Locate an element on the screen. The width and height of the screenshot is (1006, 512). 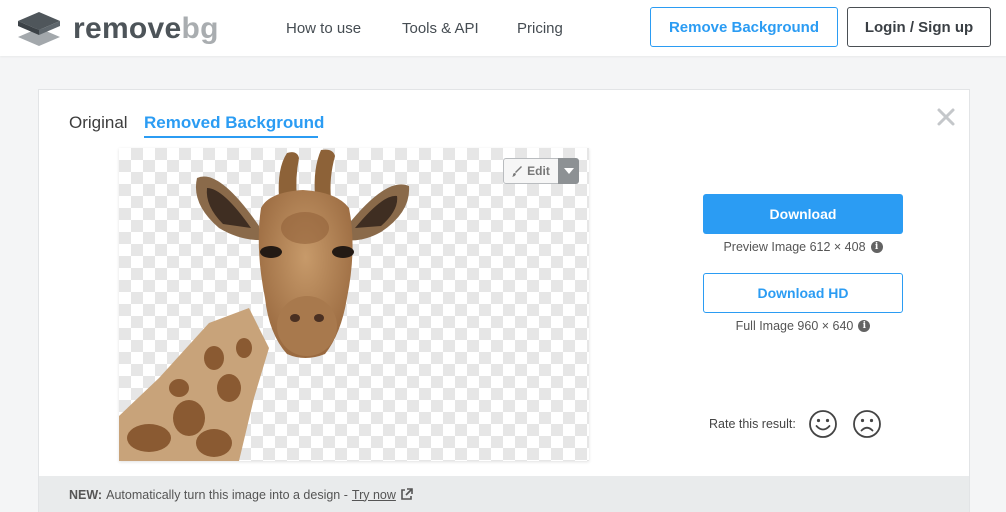
nav-pricing: Pricing is located at coordinates (540, 28).